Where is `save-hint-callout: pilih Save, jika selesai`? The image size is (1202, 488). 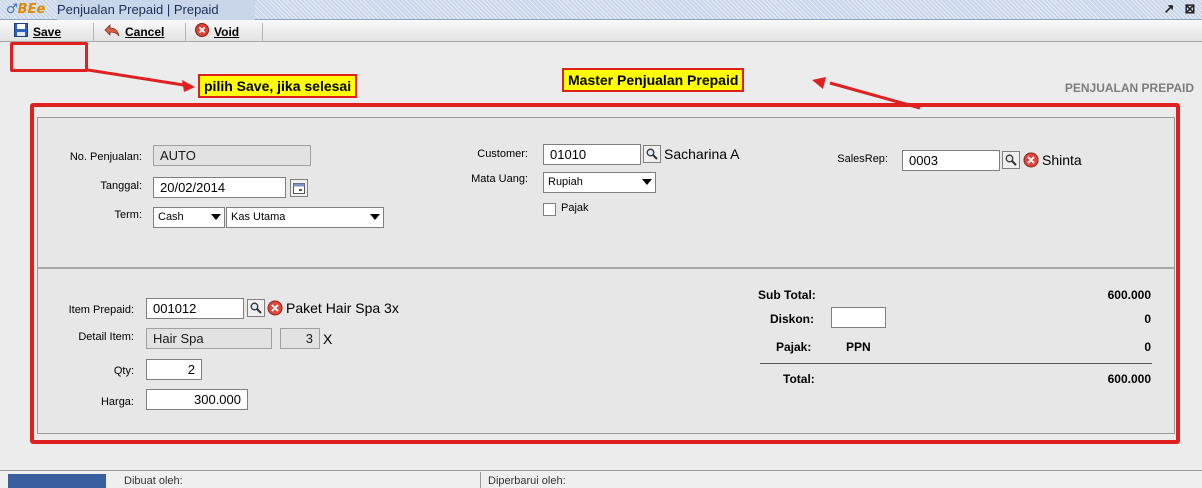
save-hint-callout: pilih Save, jika selesai is located at coordinates (278, 86).